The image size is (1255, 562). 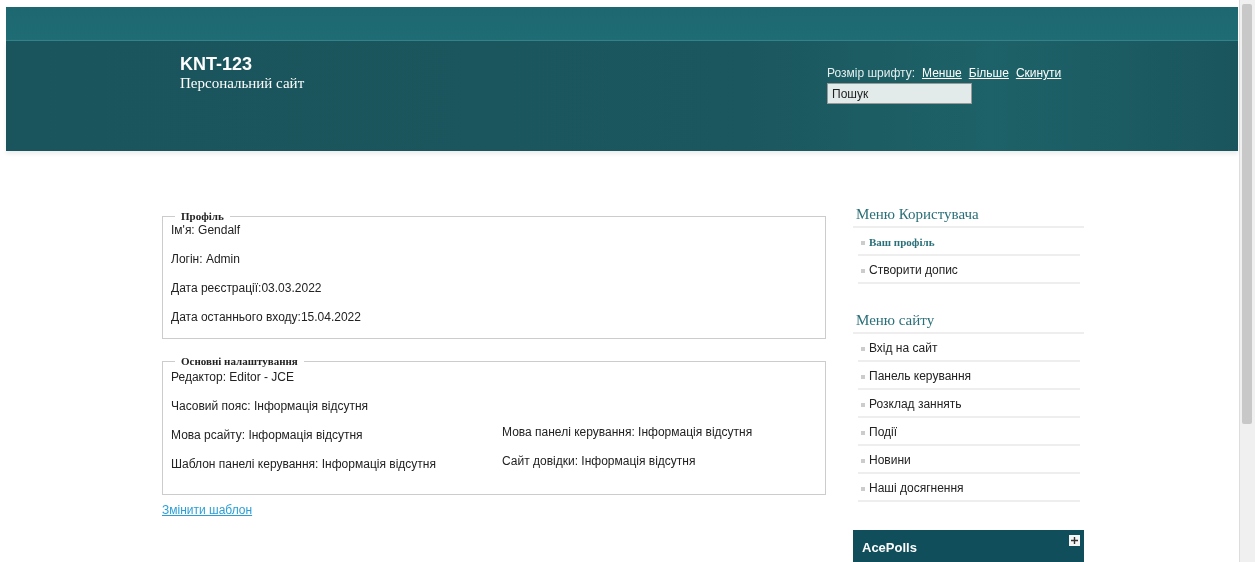 What do you see at coordinates (942, 73) in the screenshot?
I see `font-size-link: Менше` at bounding box center [942, 73].